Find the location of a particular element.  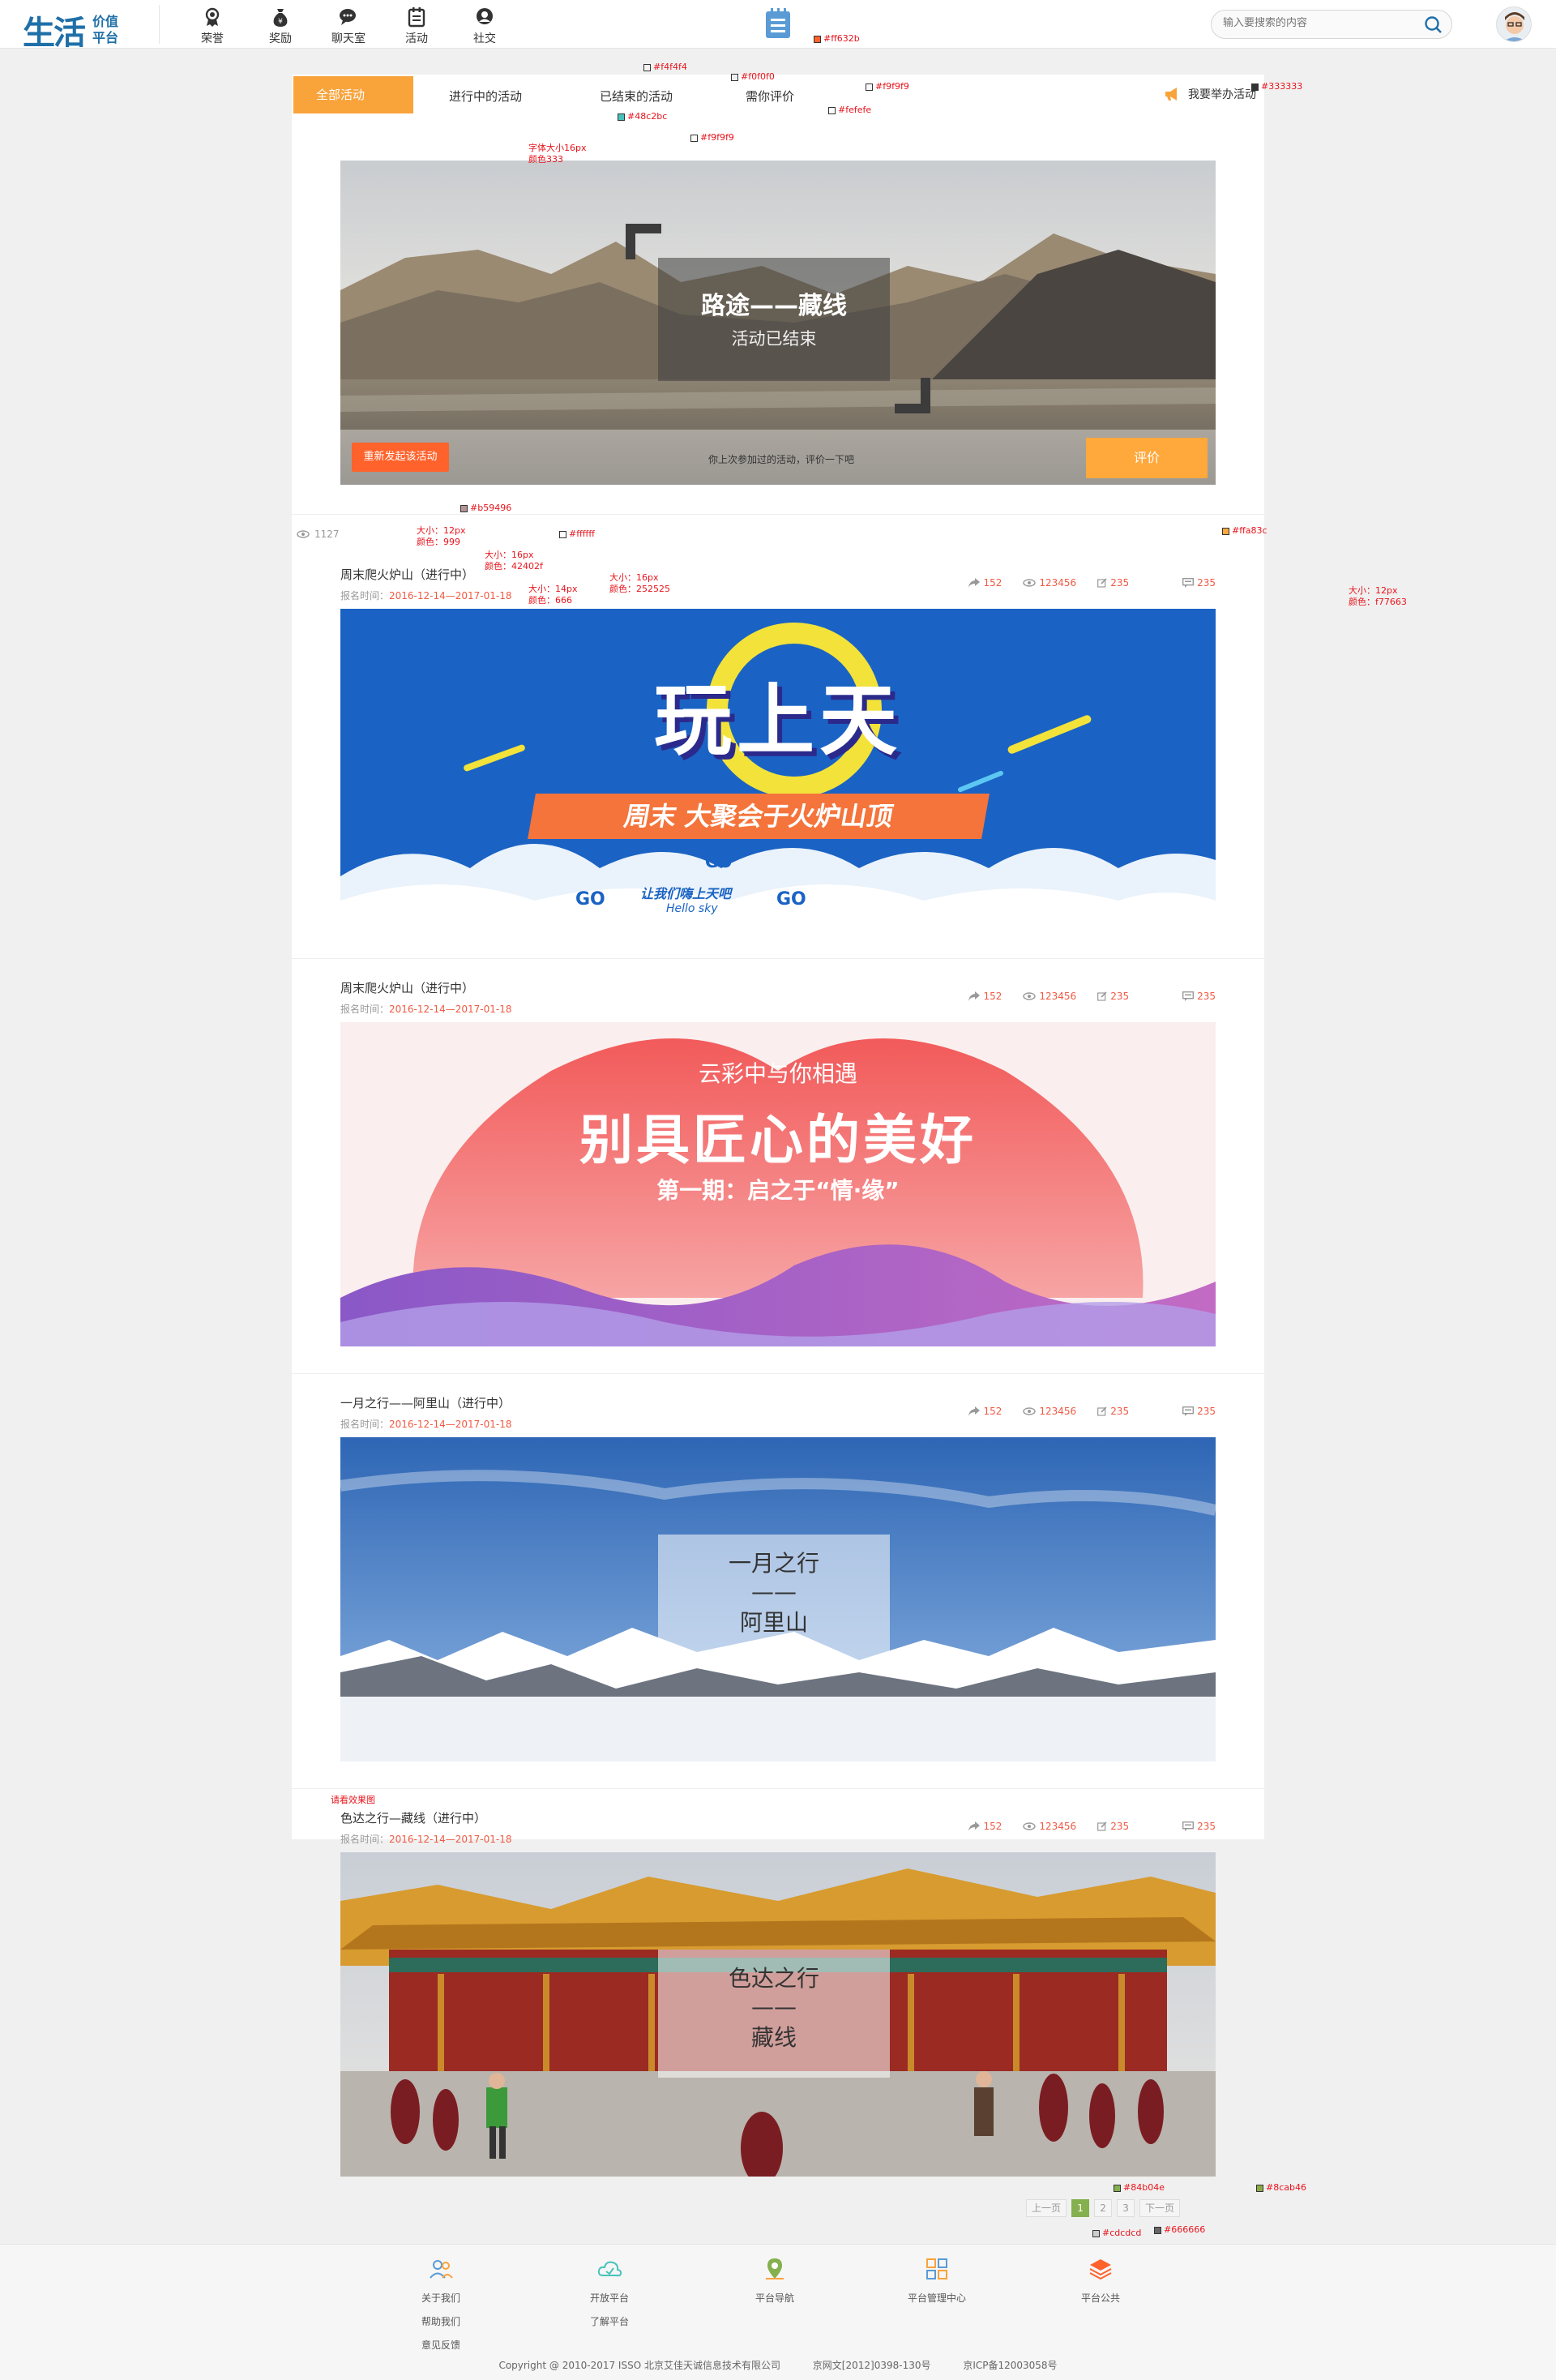

views-count: 123456 is located at coordinates (1058, 997).